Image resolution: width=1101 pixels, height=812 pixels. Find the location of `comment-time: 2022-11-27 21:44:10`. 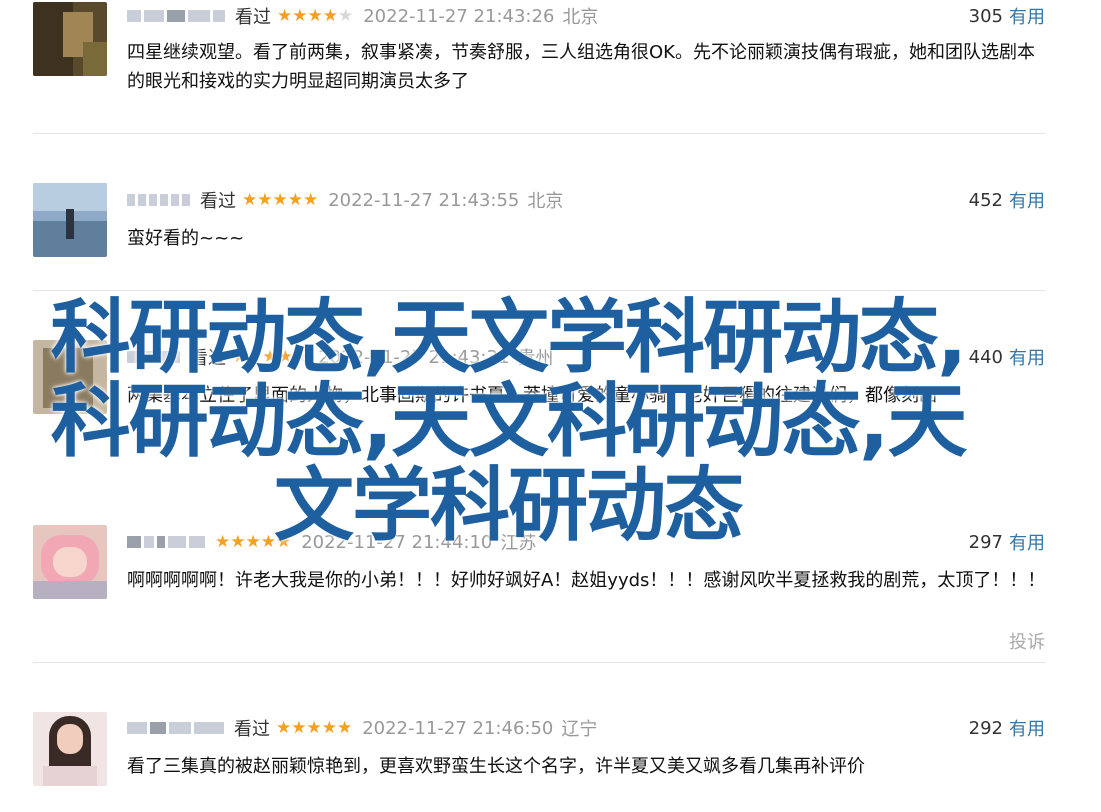

comment-time: 2022-11-27 21:44:10 is located at coordinates (397, 542).